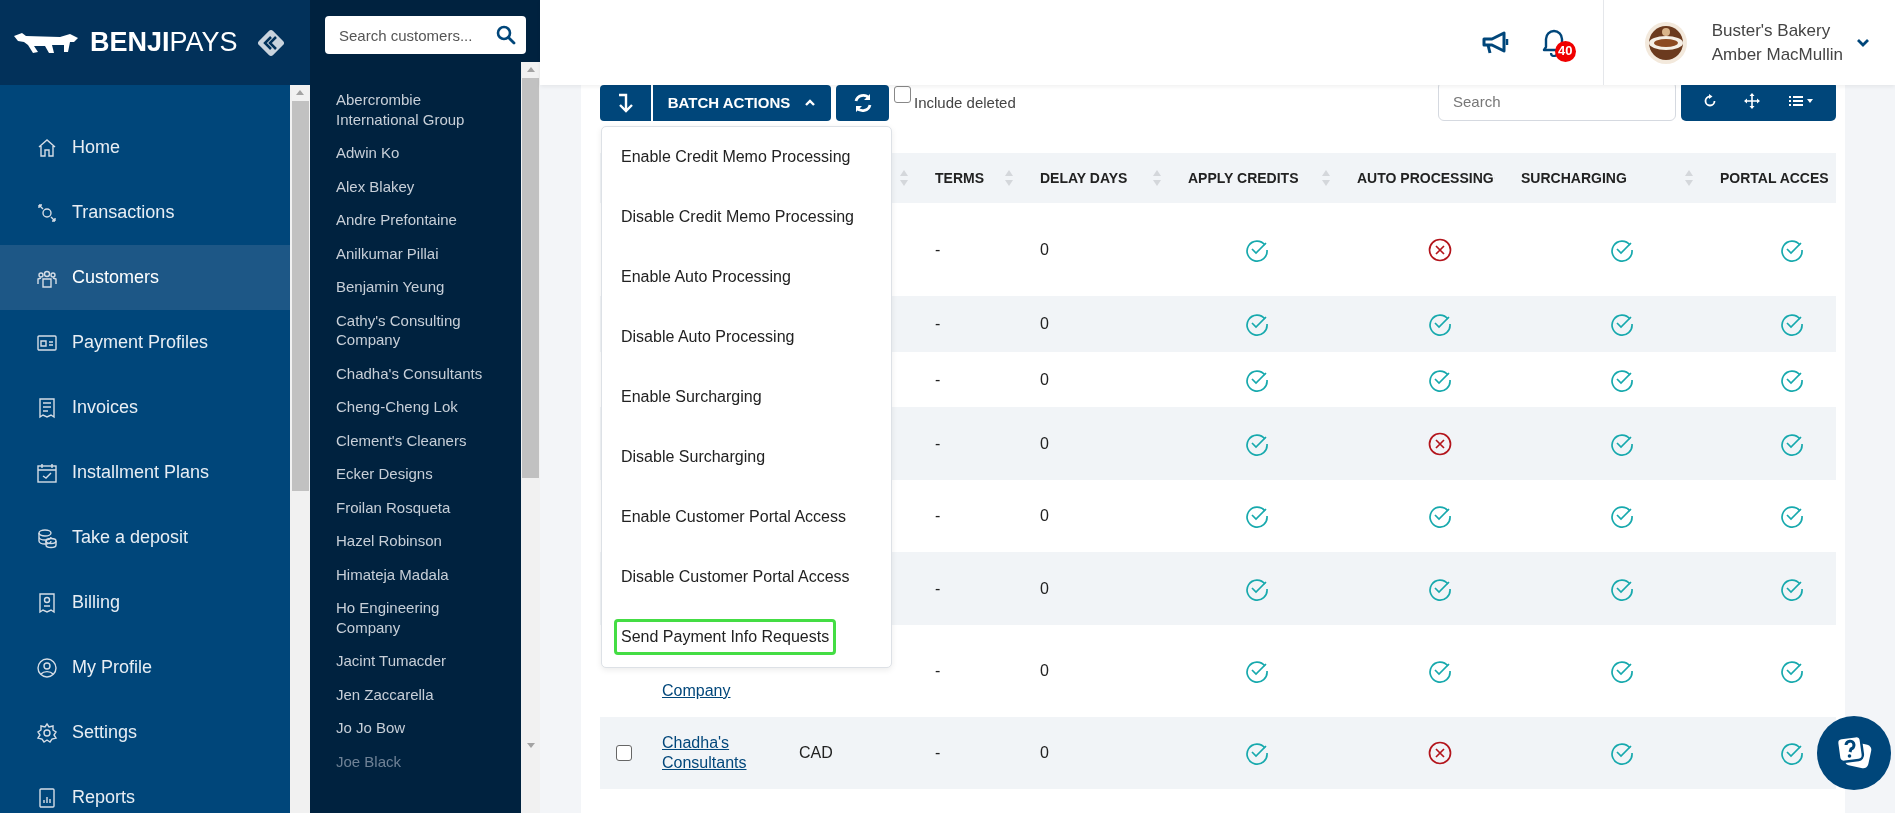 The image size is (1895, 813). What do you see at coordinates (47, 212) in the screenshot?
I see `transfer-icon` at bounding box center [47, 212].